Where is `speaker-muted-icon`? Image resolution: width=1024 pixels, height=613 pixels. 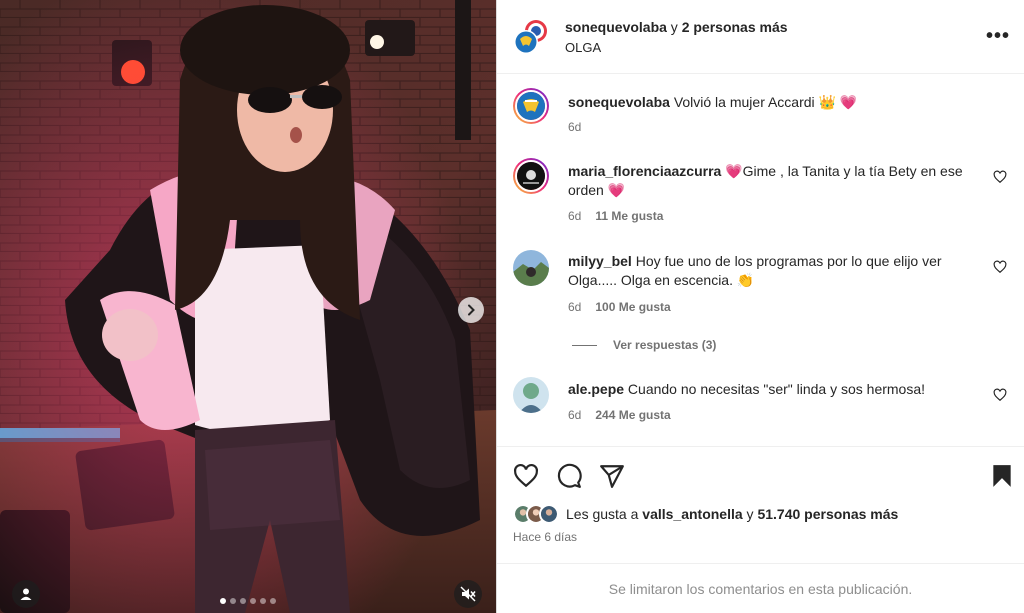
speaker-muted-icon is located at coordinates (468, 594).